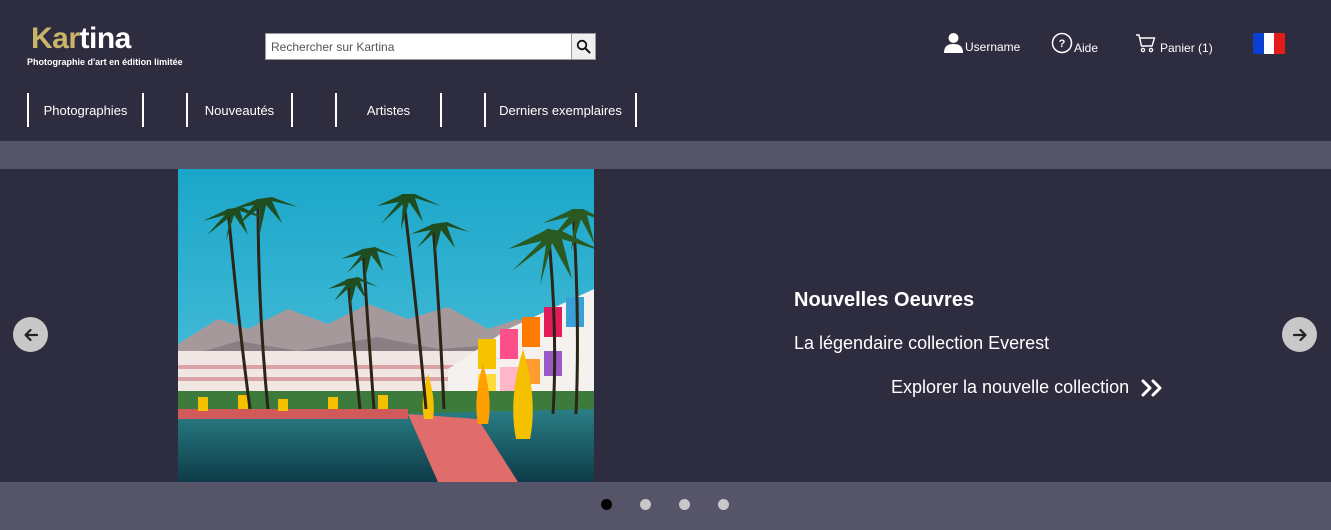  What do you see at coordinates (1086, 48) in the screenshot?
I see `help-label: Aide` at bounding box center [1086, 48].